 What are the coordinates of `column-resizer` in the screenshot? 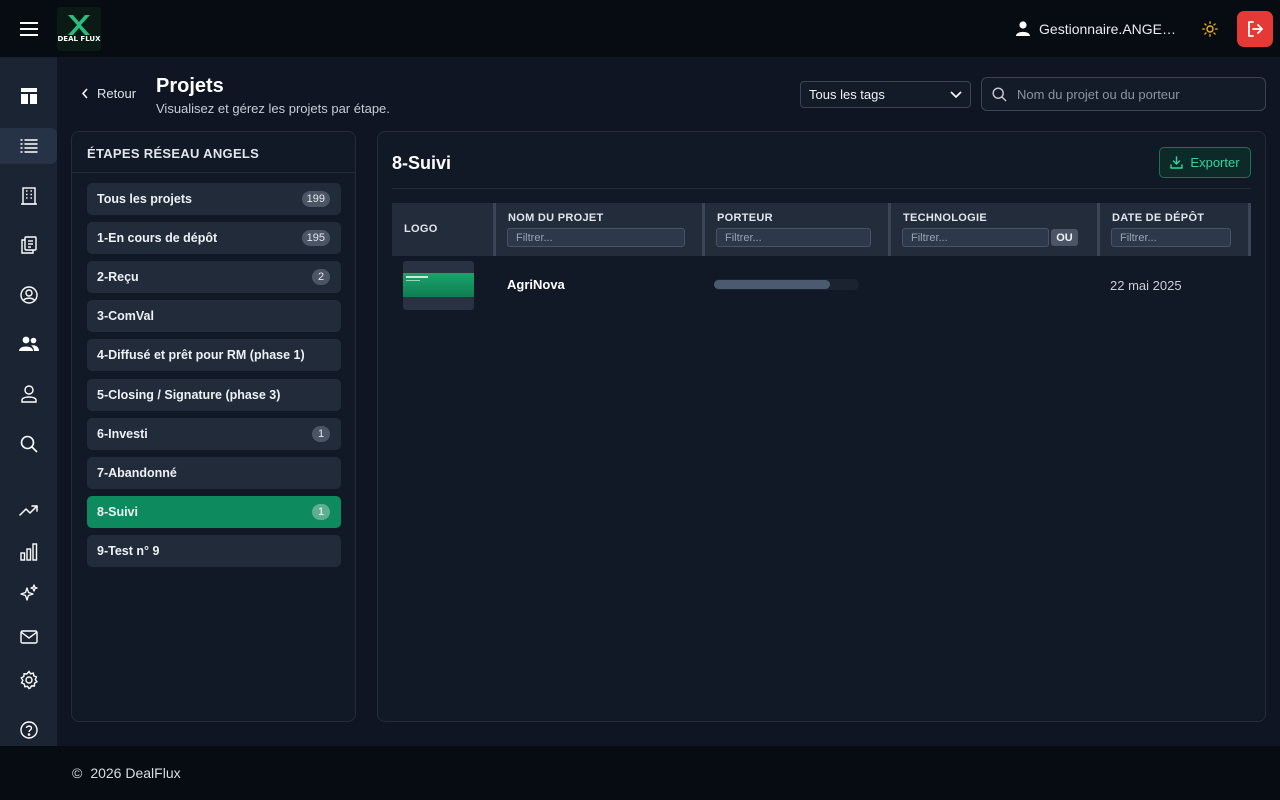 It's located at (1249, 229).